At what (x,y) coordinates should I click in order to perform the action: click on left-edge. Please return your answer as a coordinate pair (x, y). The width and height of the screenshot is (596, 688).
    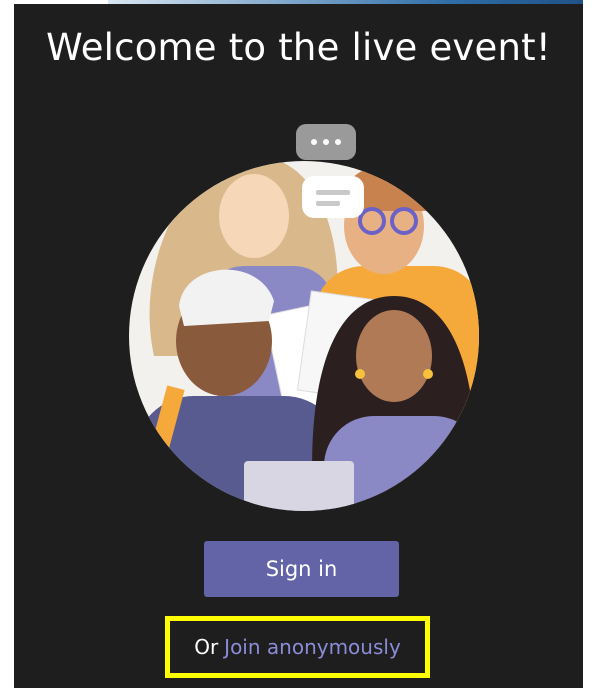
    Looking at the image, I should click on (7, 344).